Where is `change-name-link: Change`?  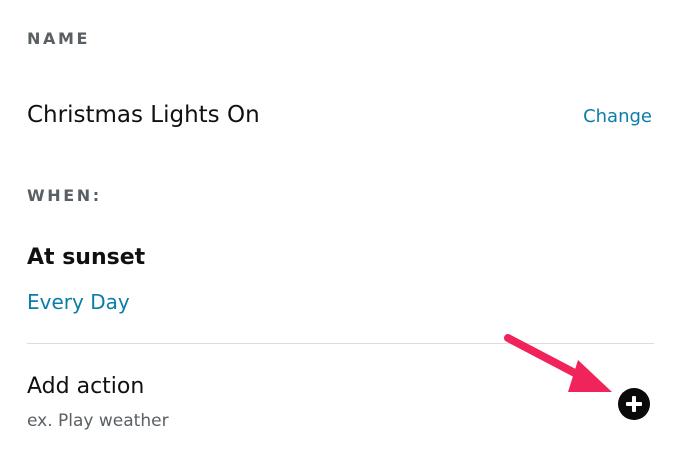
change-name-link: Change is located at coordinates (617, 116).